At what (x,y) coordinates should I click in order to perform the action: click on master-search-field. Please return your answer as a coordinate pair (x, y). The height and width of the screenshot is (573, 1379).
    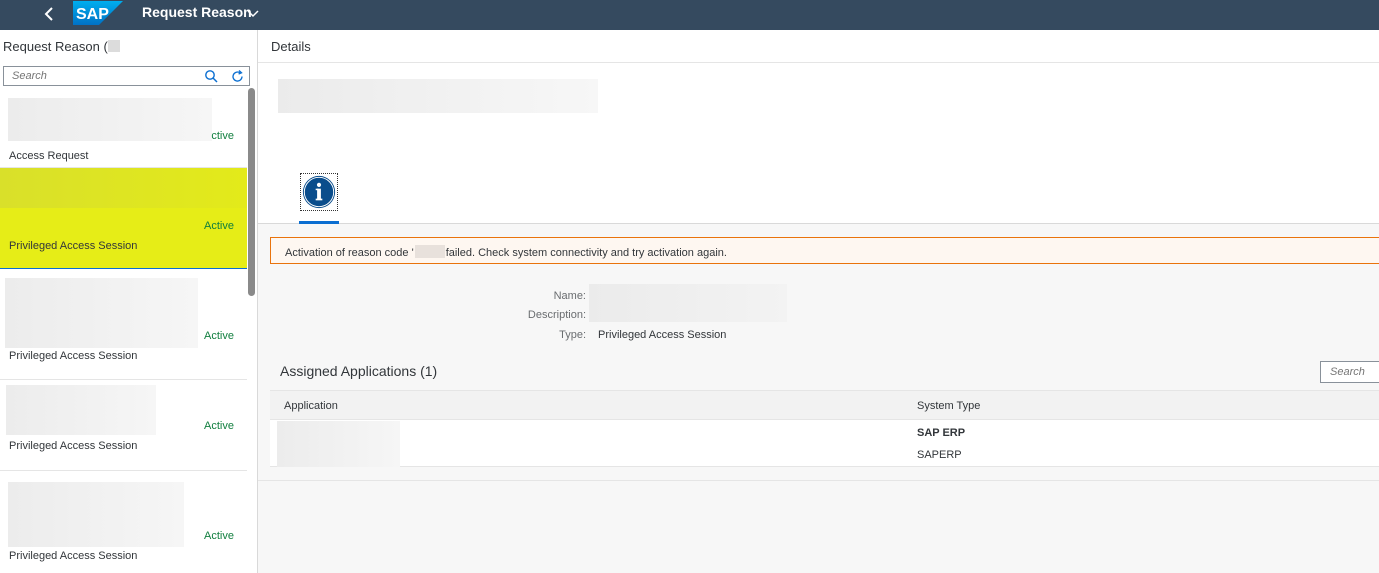
    Looking at the image, I should click on (126, 76).